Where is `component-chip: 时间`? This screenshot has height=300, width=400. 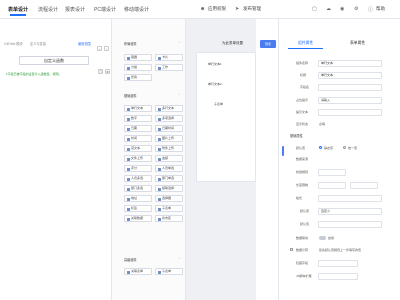
component-chip: 时间 is located at coordinates (138, 138).